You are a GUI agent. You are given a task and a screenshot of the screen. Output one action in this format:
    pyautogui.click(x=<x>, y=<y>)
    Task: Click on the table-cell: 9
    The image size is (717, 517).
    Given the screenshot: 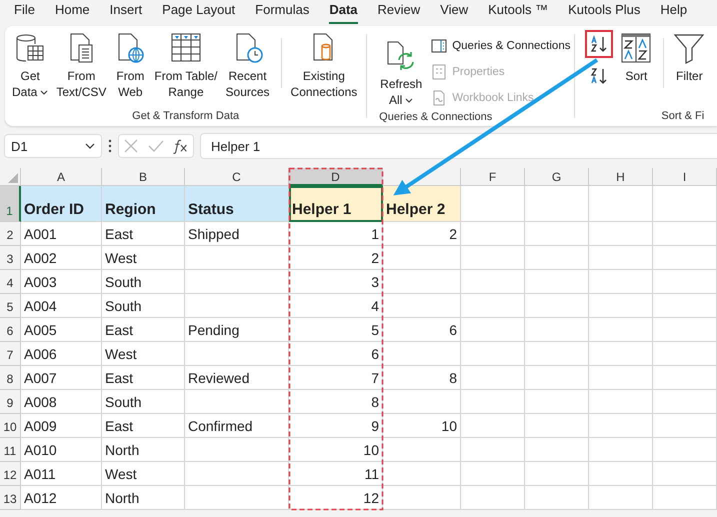 What is the action you would take?
    pyautogui.click(x=336, y=426)
    